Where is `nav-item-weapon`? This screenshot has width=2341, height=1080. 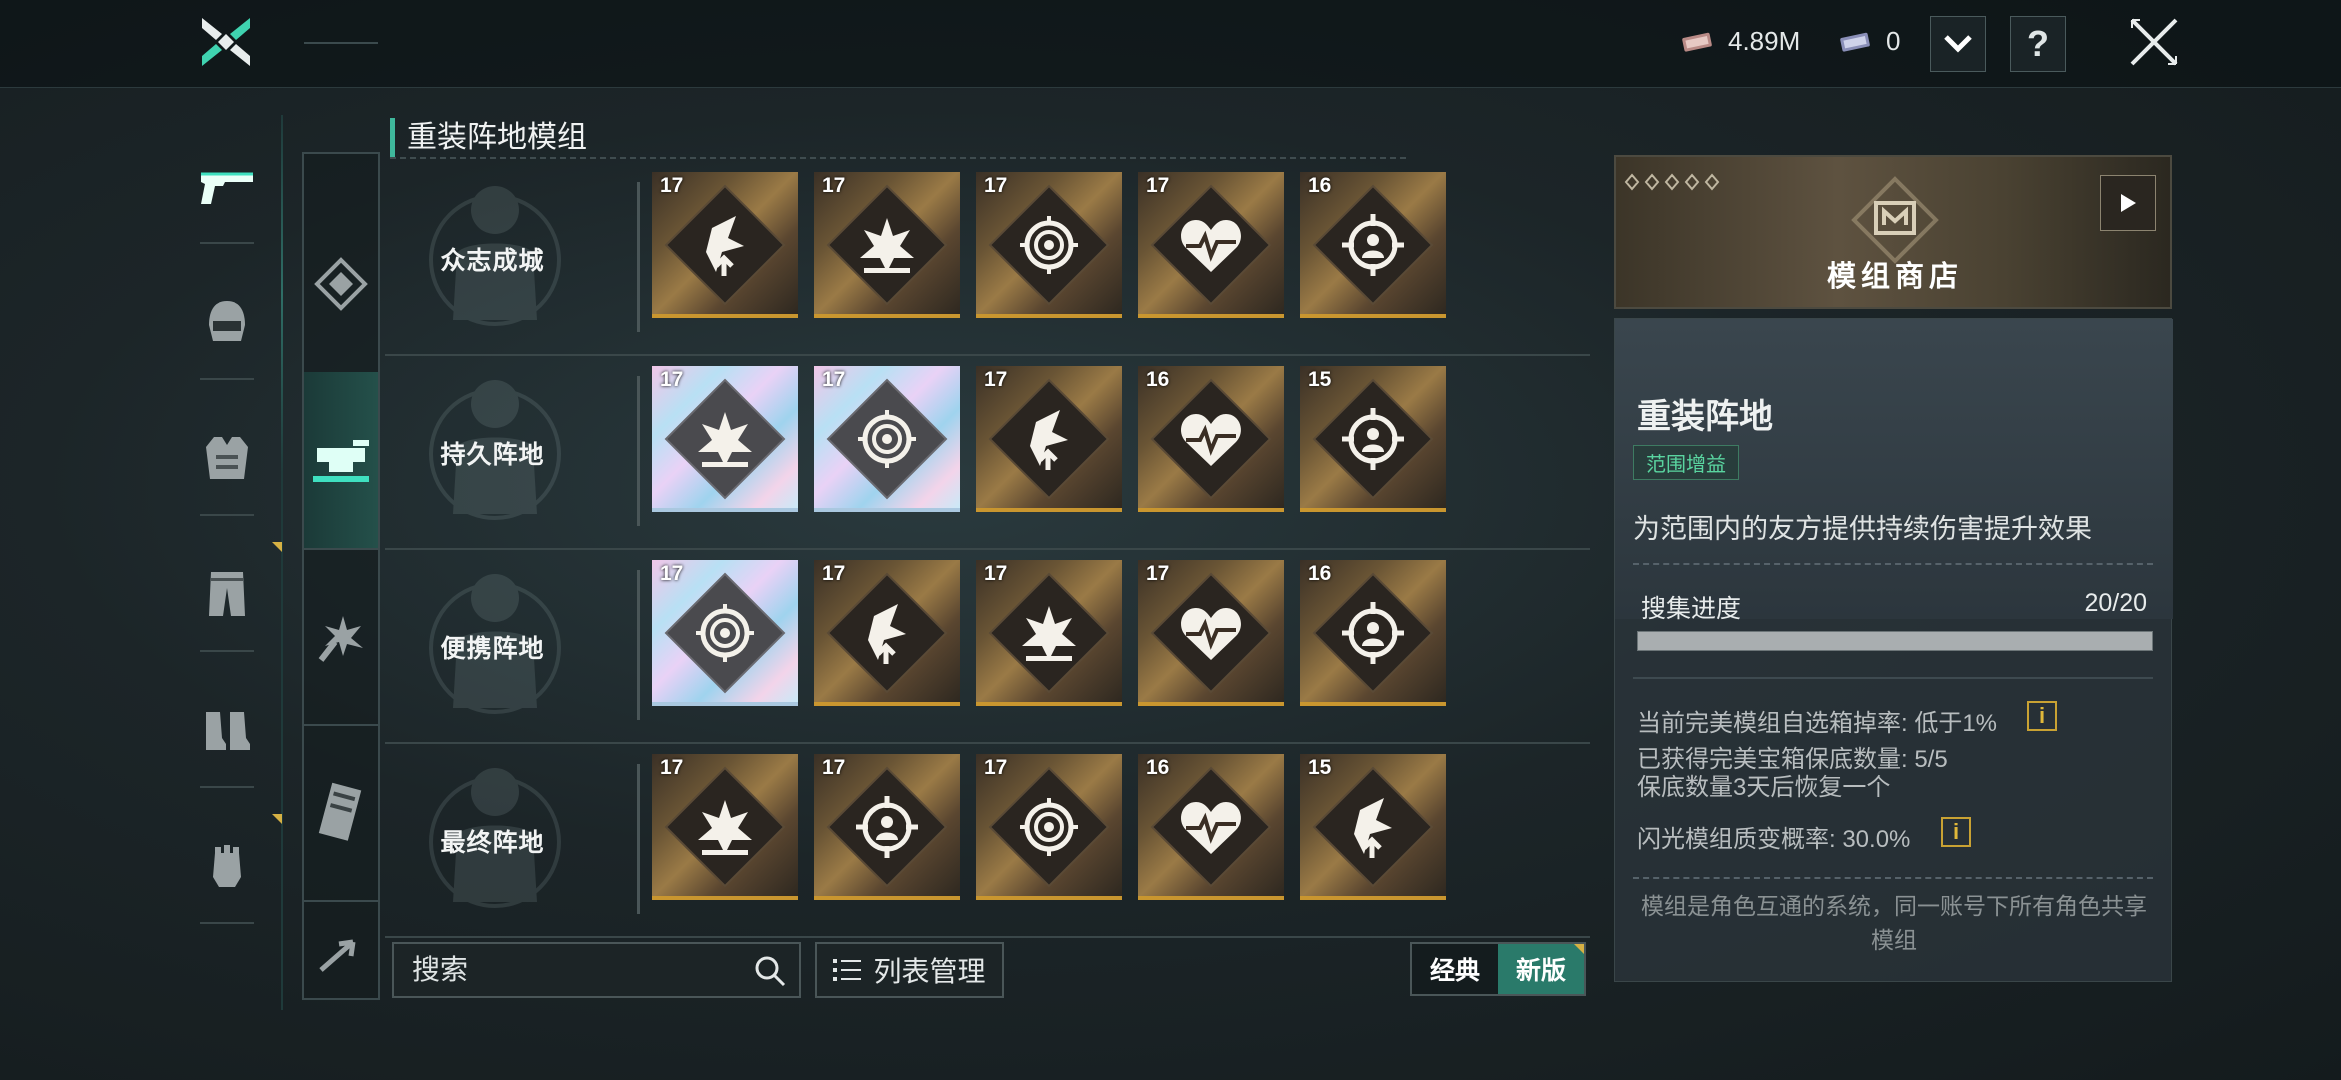
nav-item-weapon is located at coordinates (227, 188).